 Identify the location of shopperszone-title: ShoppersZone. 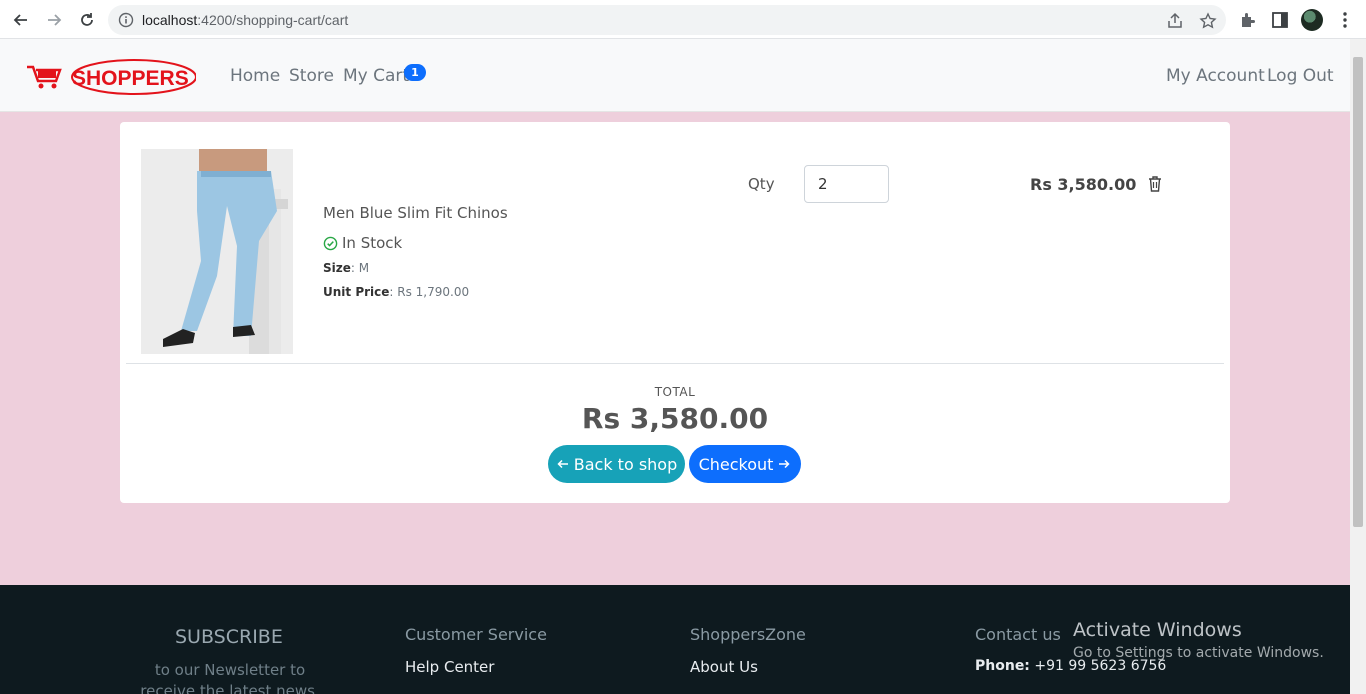
(748, 634).